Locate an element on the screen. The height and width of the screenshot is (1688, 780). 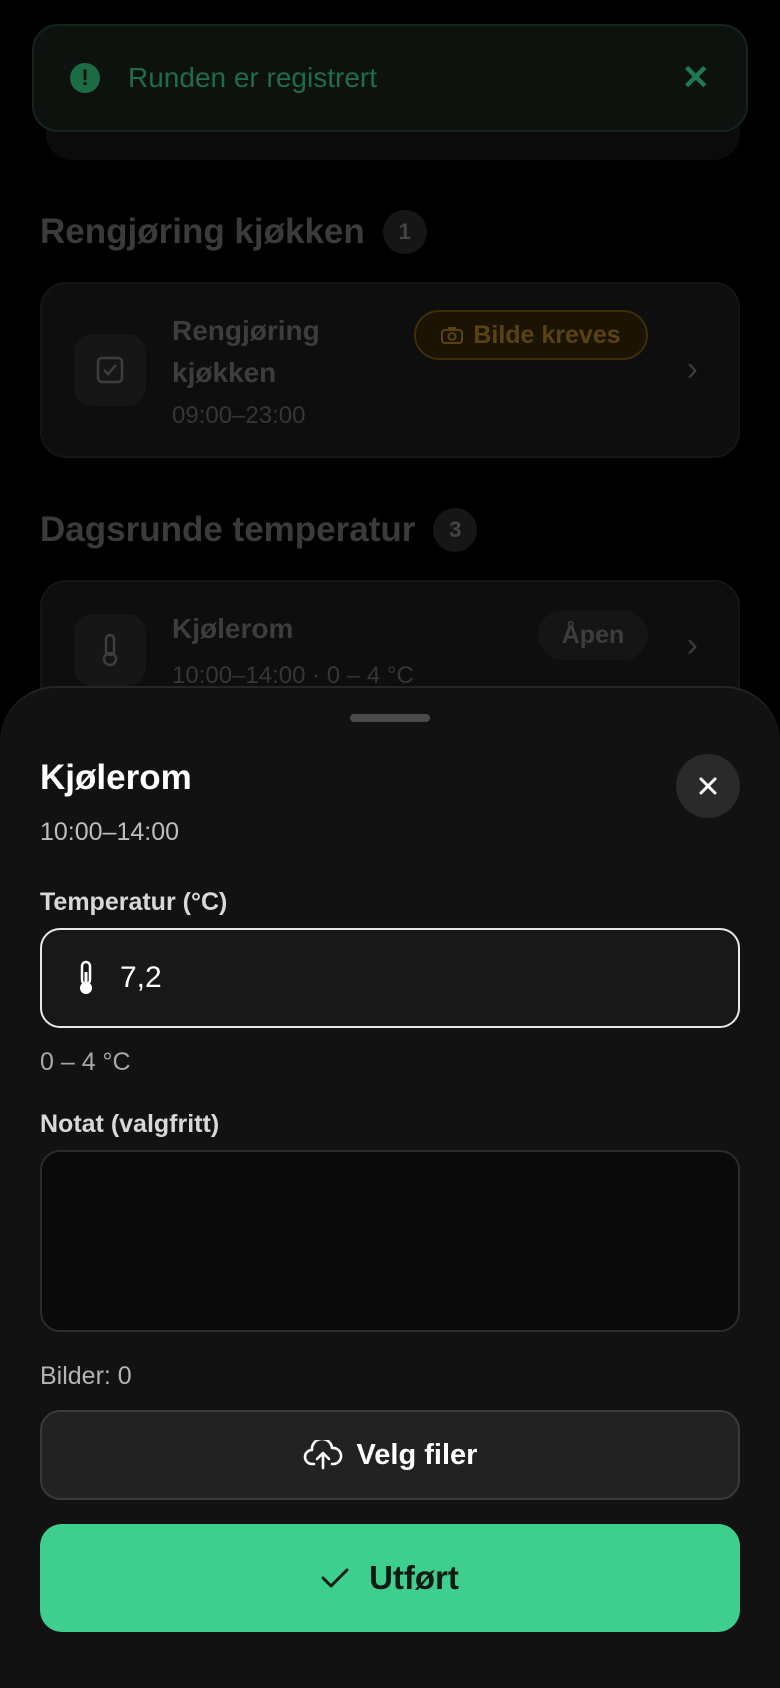
temperature-range-hint: 0 – 4 °C is located at coordinates (85, 1062).